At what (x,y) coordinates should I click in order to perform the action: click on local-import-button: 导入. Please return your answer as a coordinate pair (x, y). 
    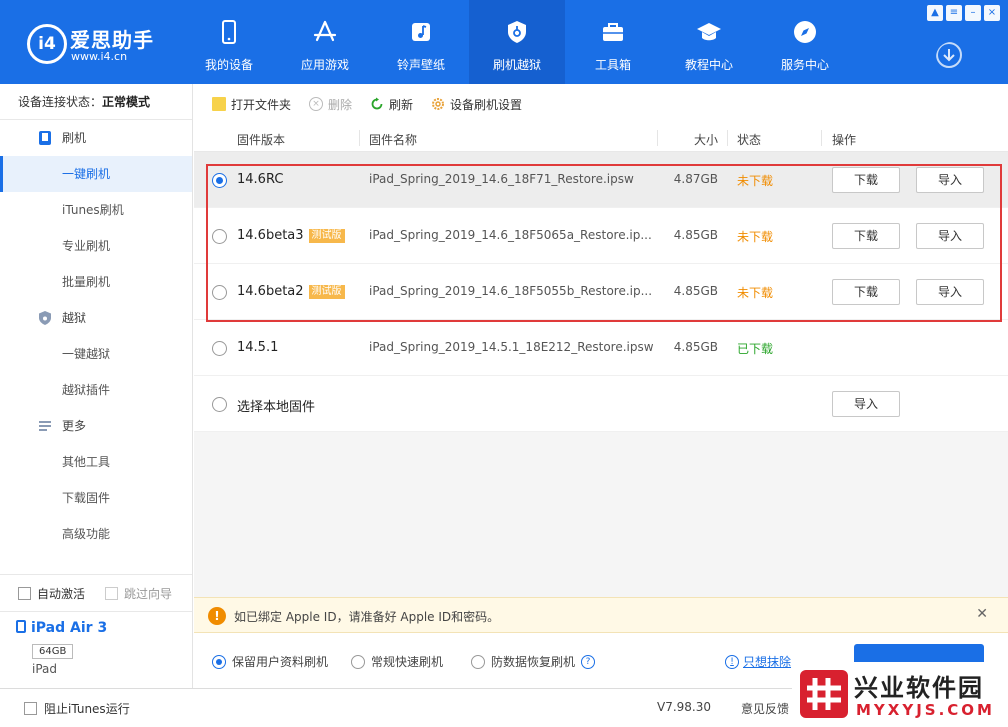
    Looking at the image, I should click on (866, 404).